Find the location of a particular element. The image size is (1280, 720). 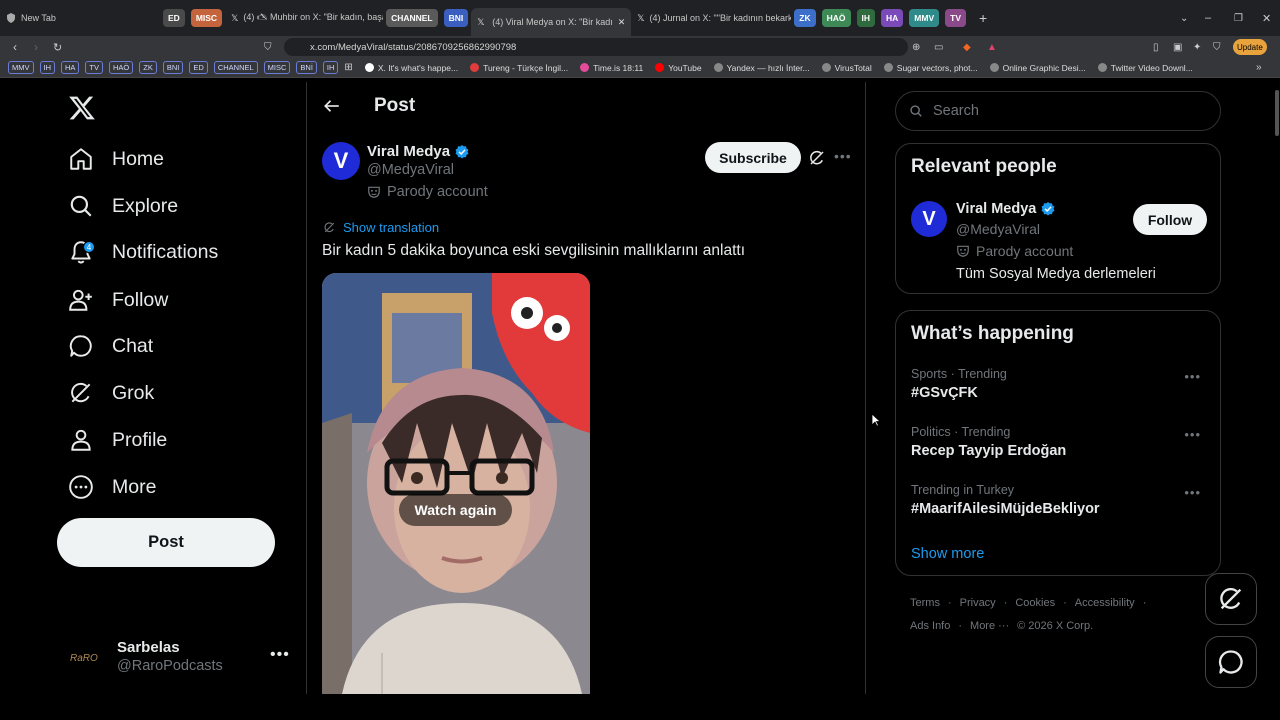

rewards-icon: ▲ is located at coordinates (992, 47).